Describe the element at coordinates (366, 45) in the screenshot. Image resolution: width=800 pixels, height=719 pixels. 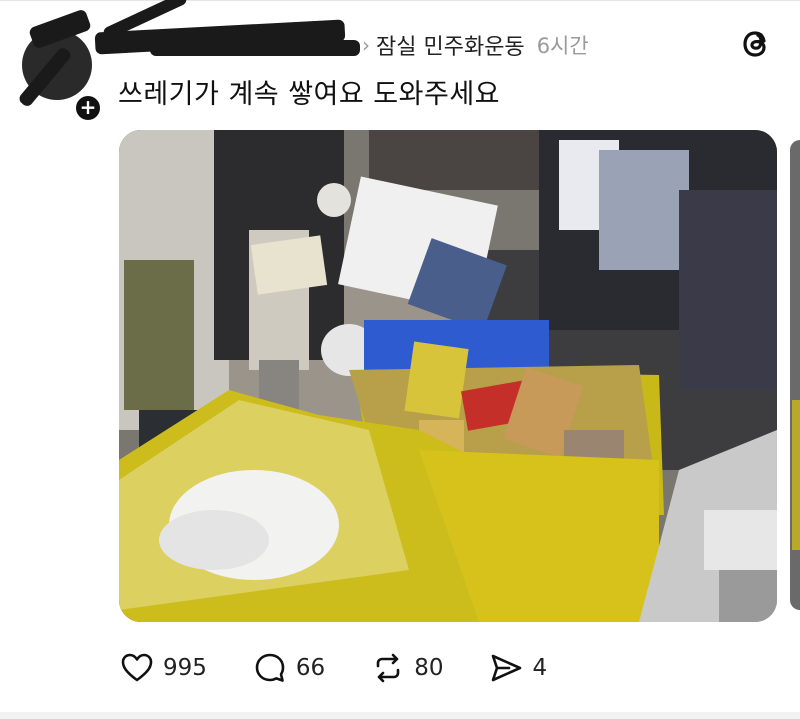
I see `chevron-right-icon: ›` at that location.